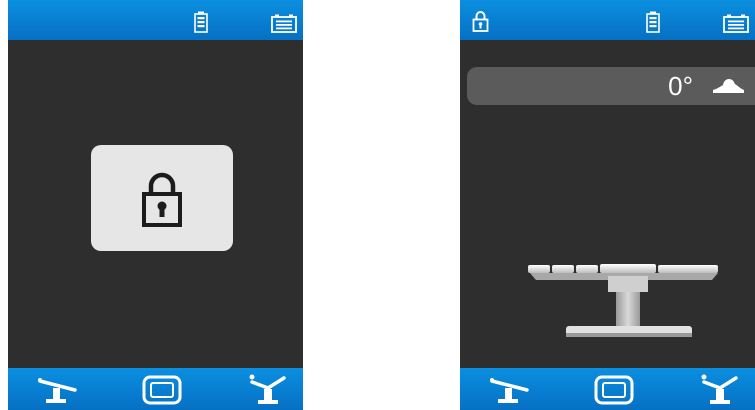  I want to click on angle-readout-bar: 0°, so click(611, 86).